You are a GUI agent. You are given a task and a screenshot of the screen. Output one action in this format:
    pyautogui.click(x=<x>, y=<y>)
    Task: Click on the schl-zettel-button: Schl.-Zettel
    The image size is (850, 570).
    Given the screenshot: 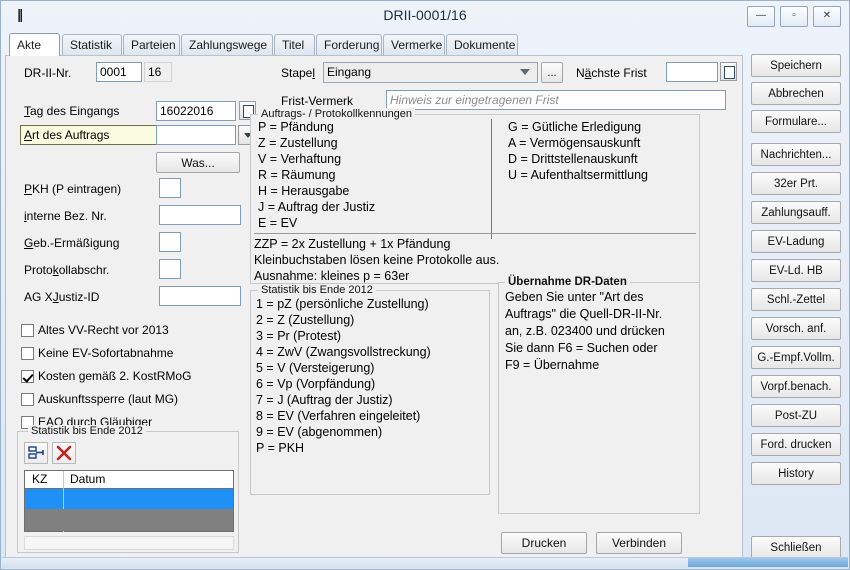 What is the action you would take?
    pyautogui.click(x=796, y=299)
    